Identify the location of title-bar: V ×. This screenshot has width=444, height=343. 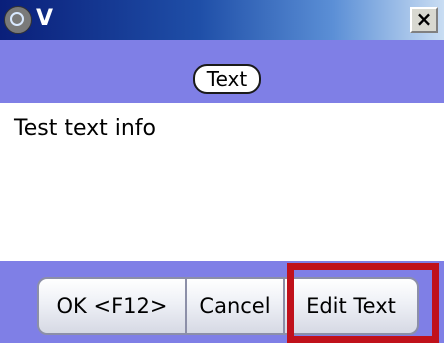
(222, 20).